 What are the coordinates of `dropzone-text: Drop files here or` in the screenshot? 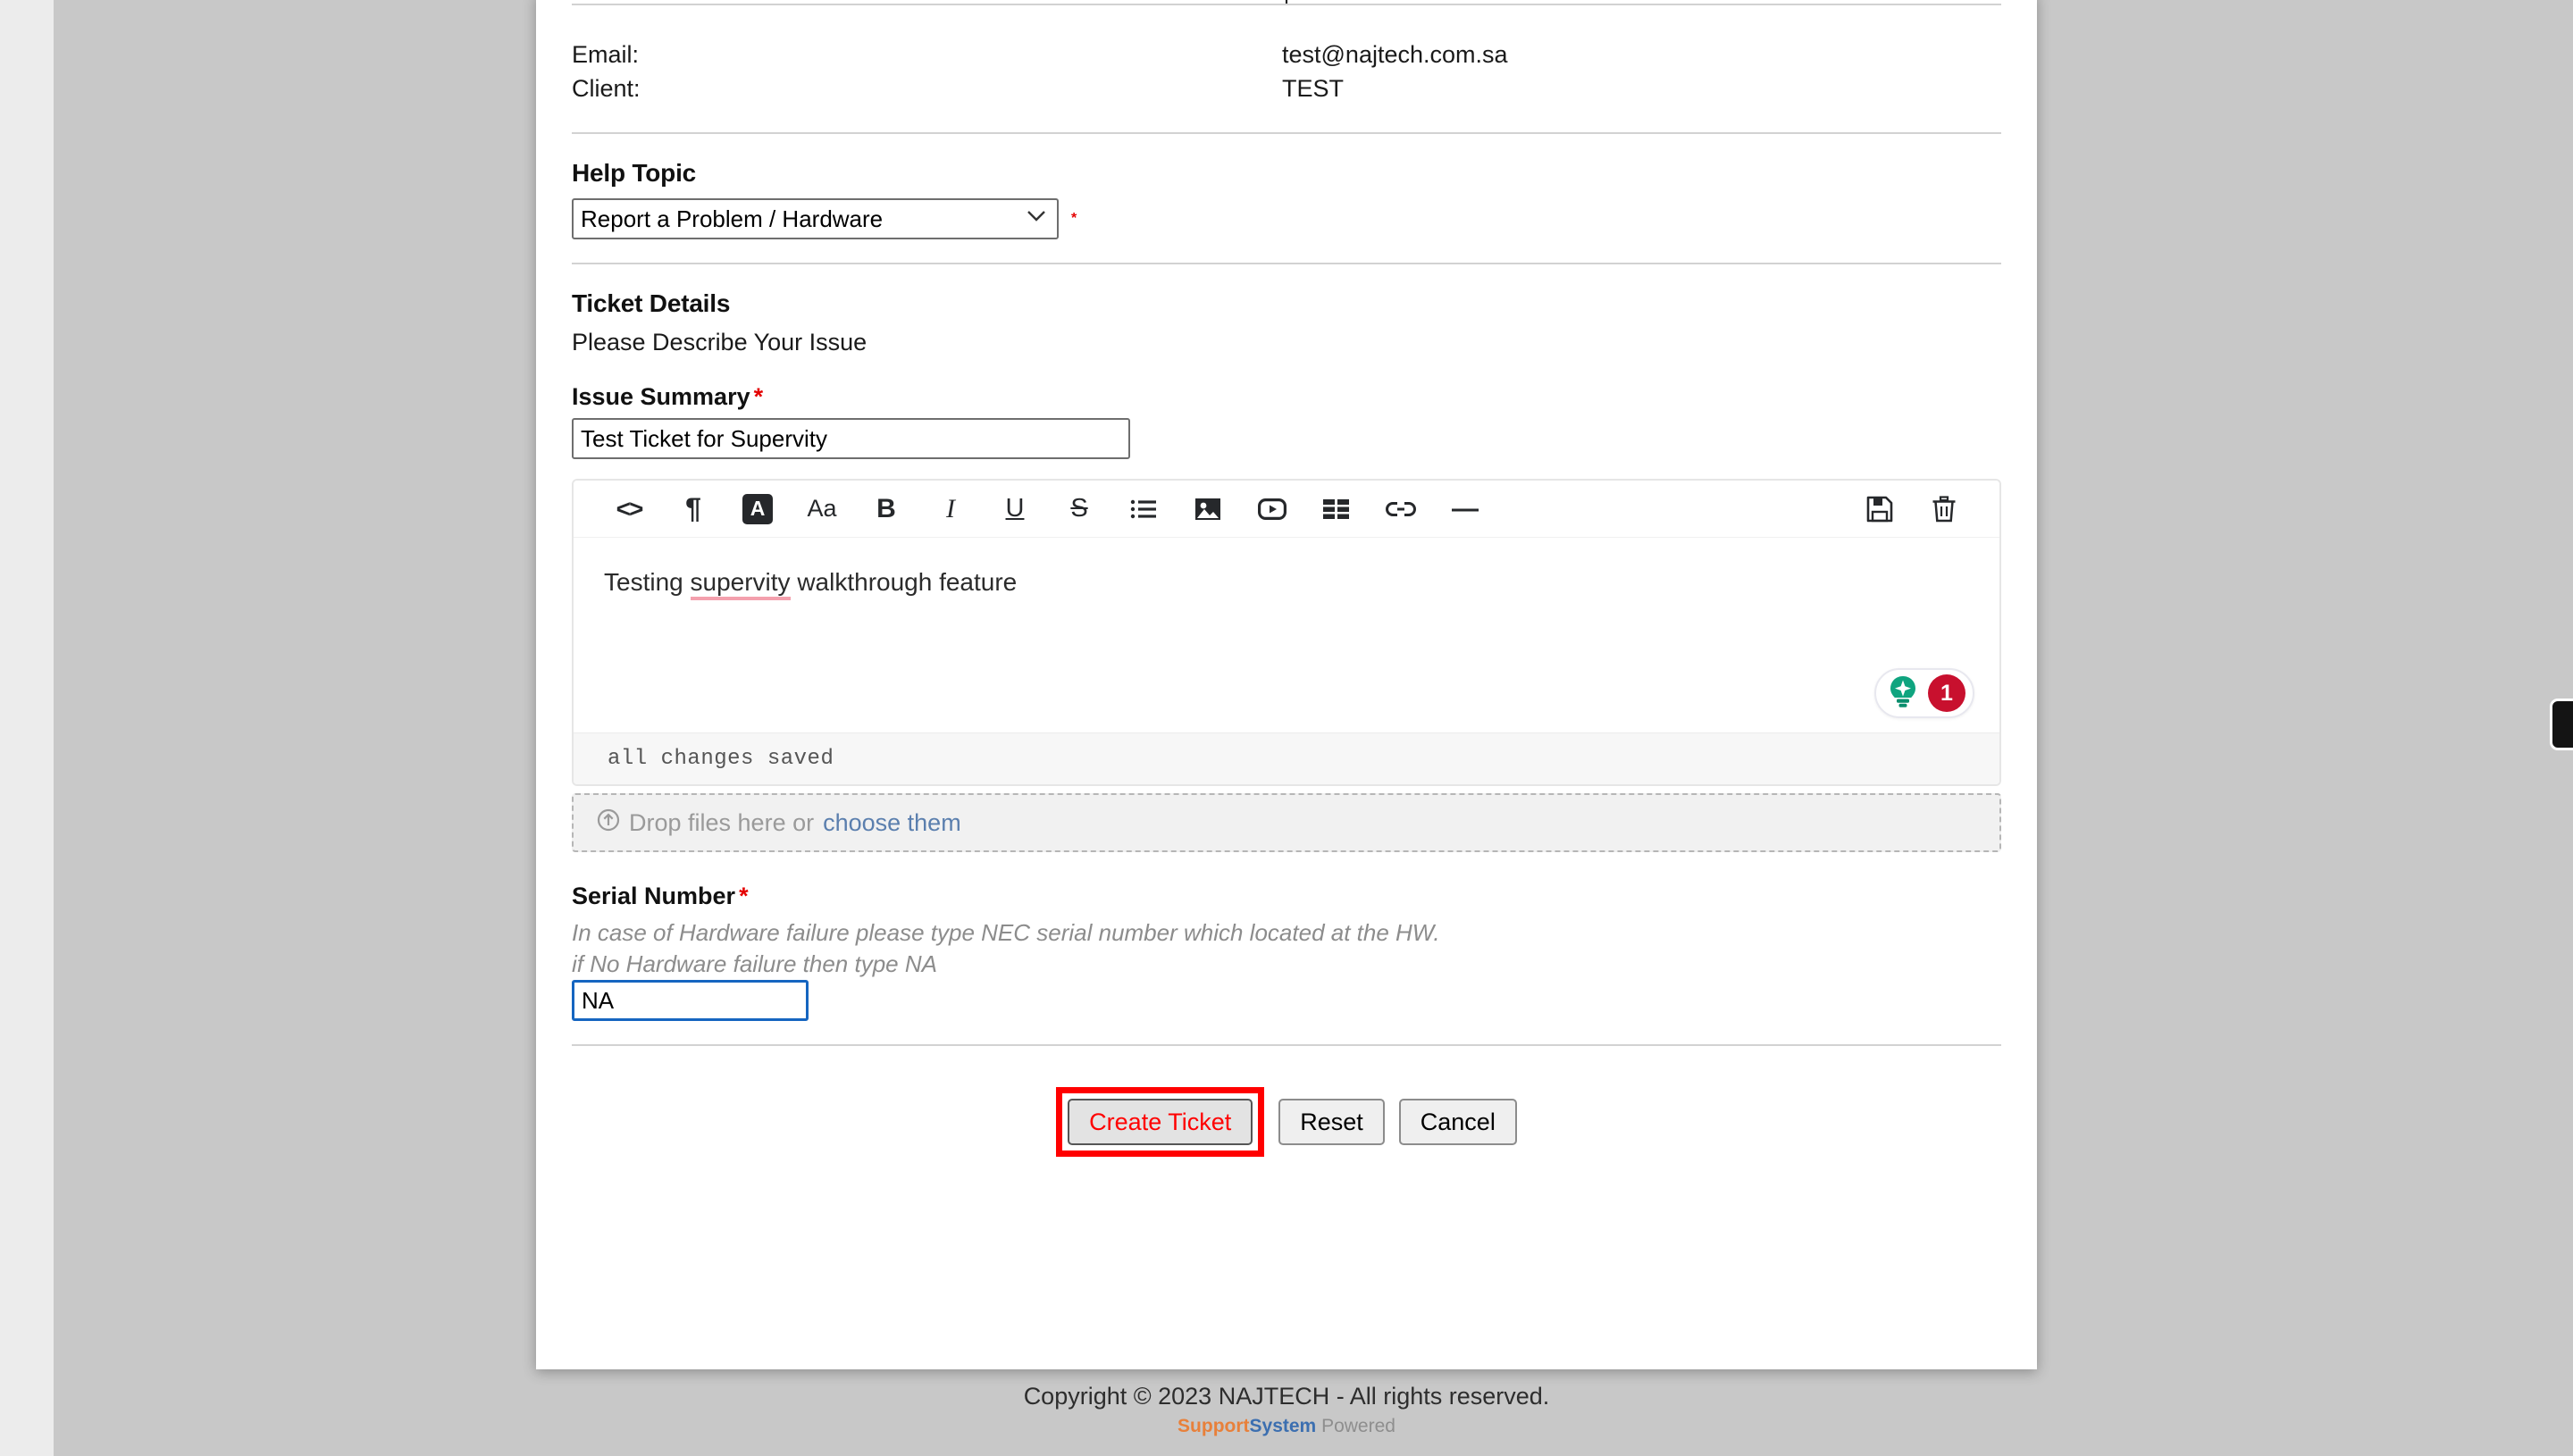 It's located at (722, 822).